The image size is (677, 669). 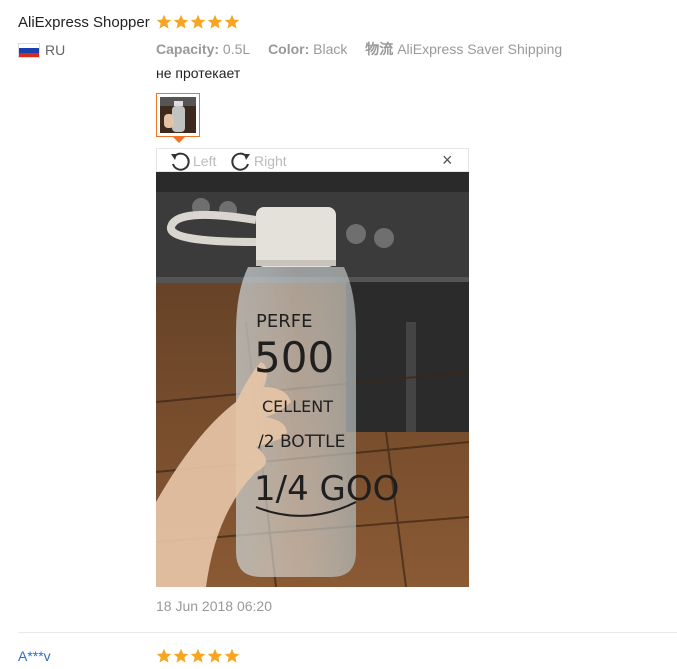 I want to click on review-photo-thumbnail, so click(x=178, y=115).